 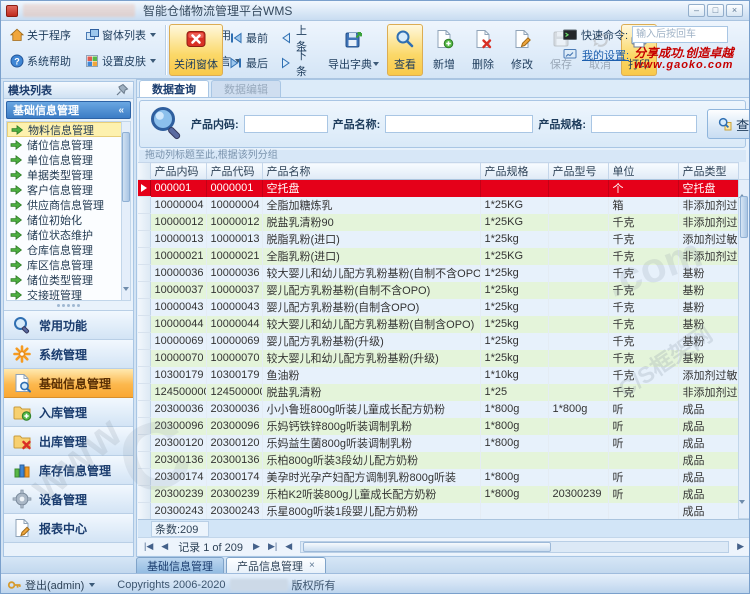 I want to click on grid-cell: 1*10kg, so click(x=514, y=375).